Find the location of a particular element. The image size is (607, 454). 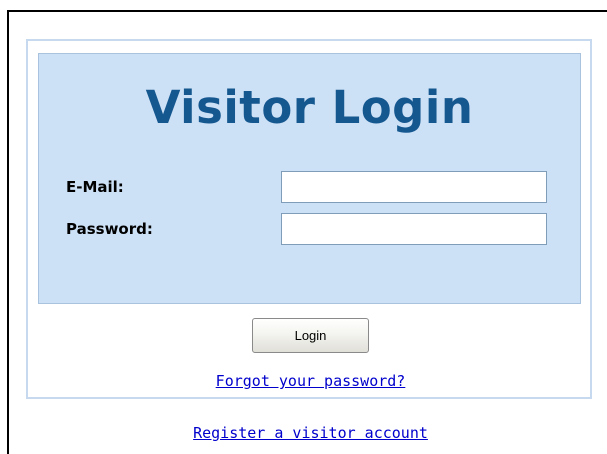

page-title: Visitor Login is located at coordinates (309, 107).